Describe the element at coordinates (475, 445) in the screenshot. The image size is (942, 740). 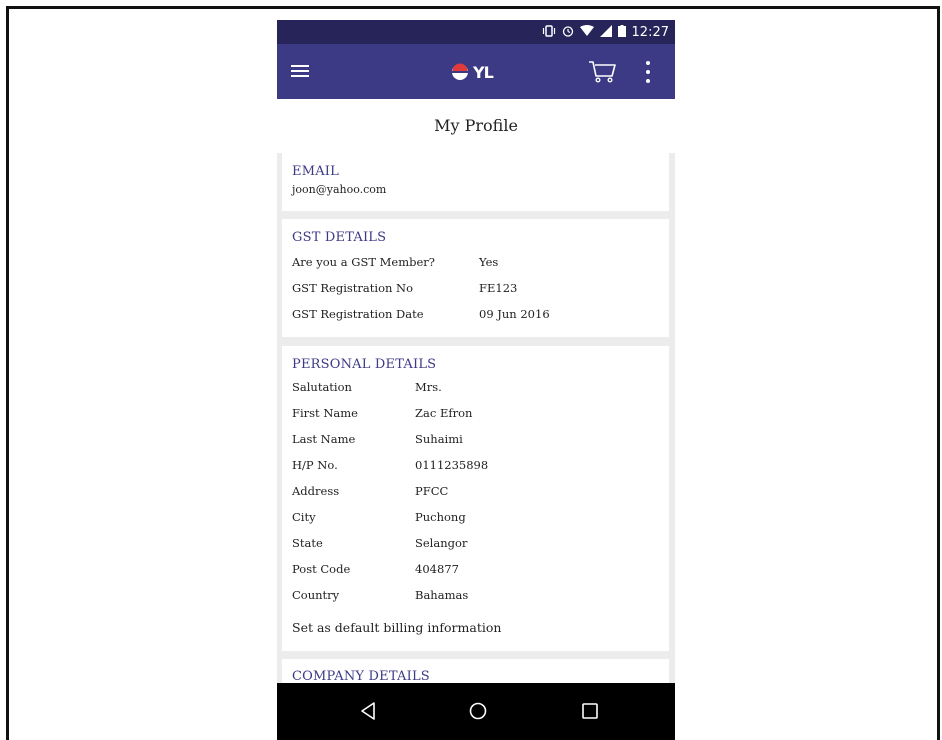
I see `personal-row: Last Name Suhaimi` at that location.